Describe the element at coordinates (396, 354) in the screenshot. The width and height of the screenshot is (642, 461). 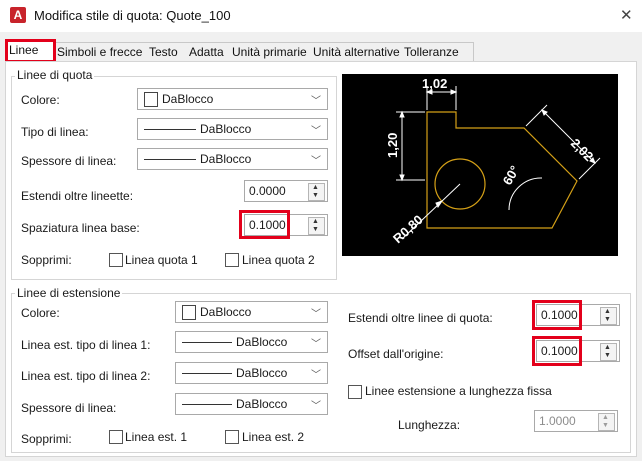
I see `offset-origin-label: Offset dall'origine:` at that location.